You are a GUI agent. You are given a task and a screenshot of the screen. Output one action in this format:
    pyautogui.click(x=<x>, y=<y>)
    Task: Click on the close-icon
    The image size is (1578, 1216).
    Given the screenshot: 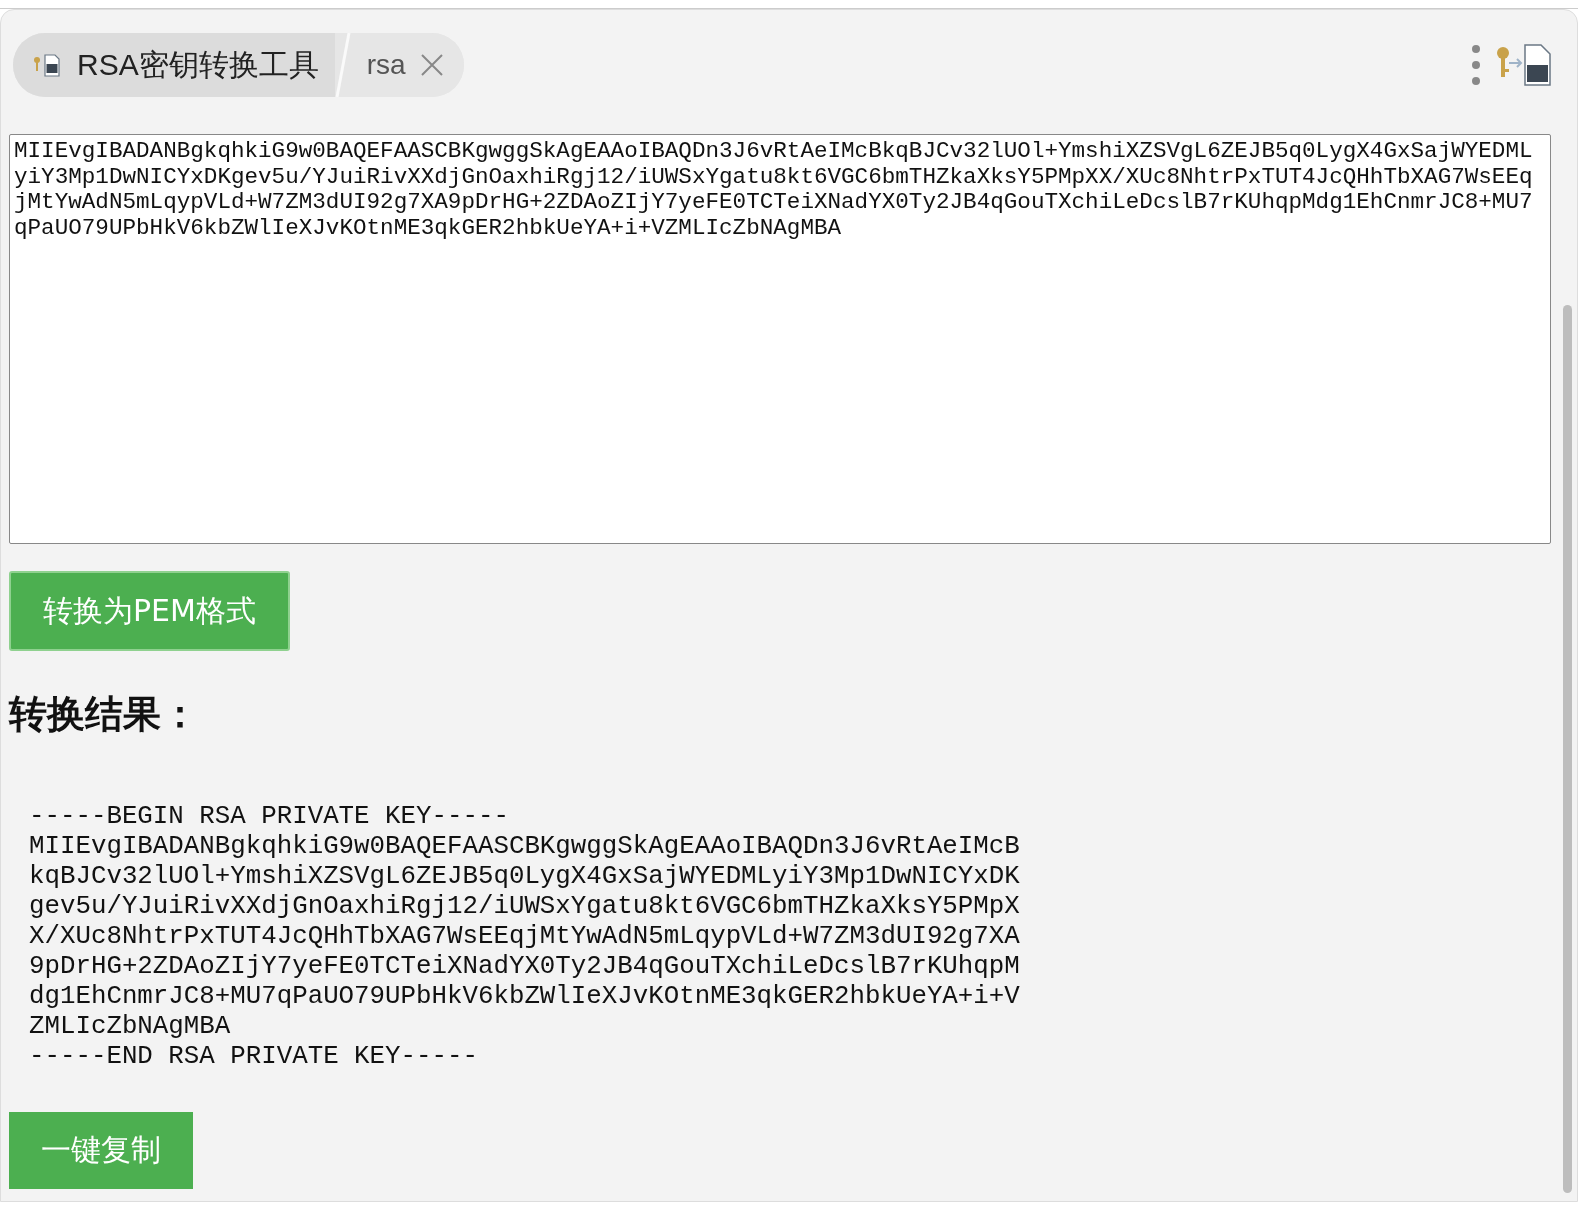 What is the action you would take?
    pyautogui.click(x=431, y=65)
    